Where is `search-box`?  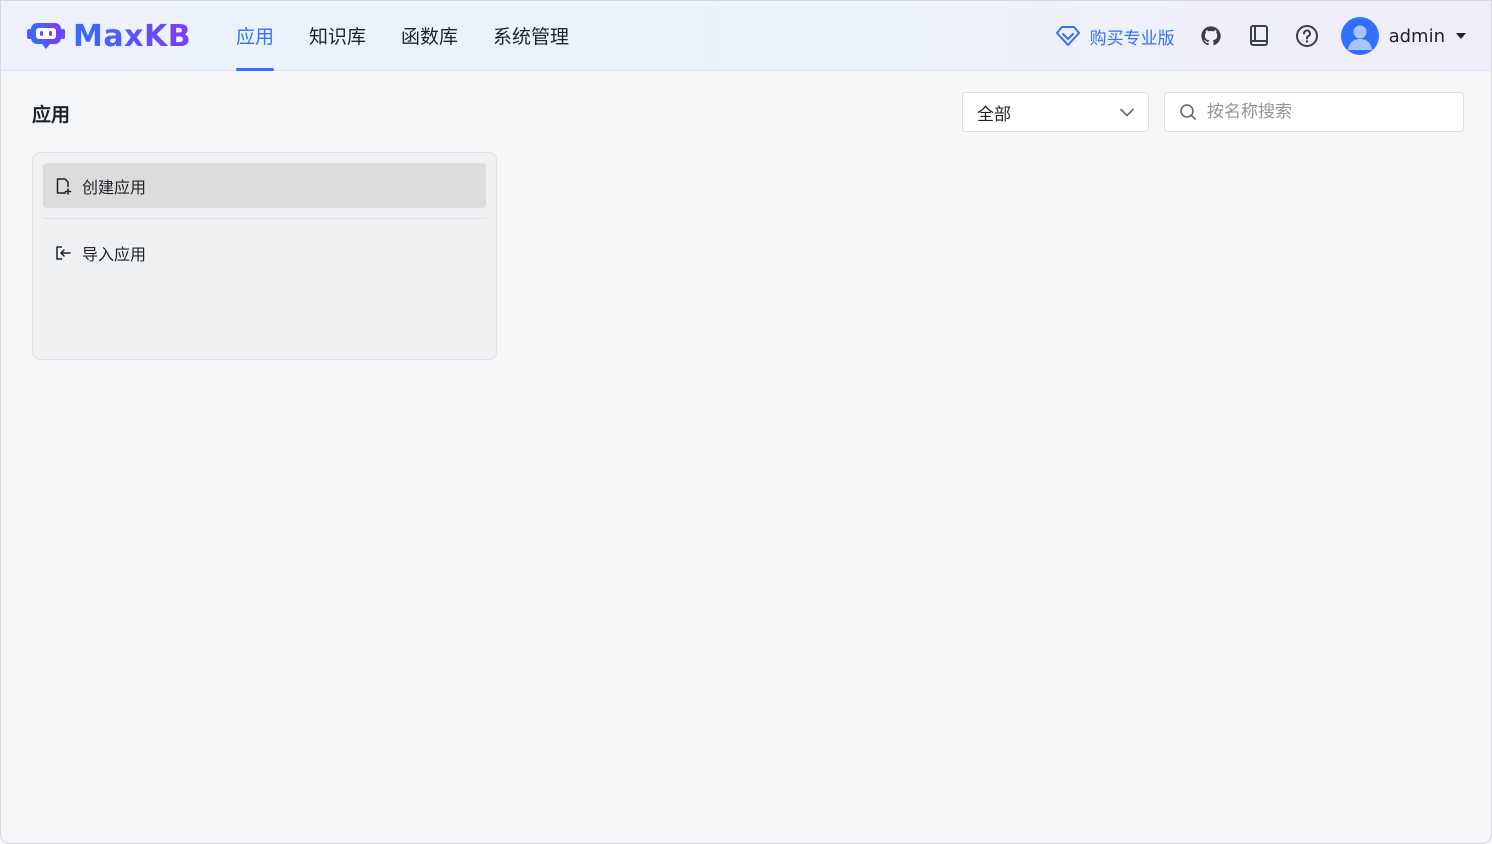 search-box is located at coordinates (1314, 112).